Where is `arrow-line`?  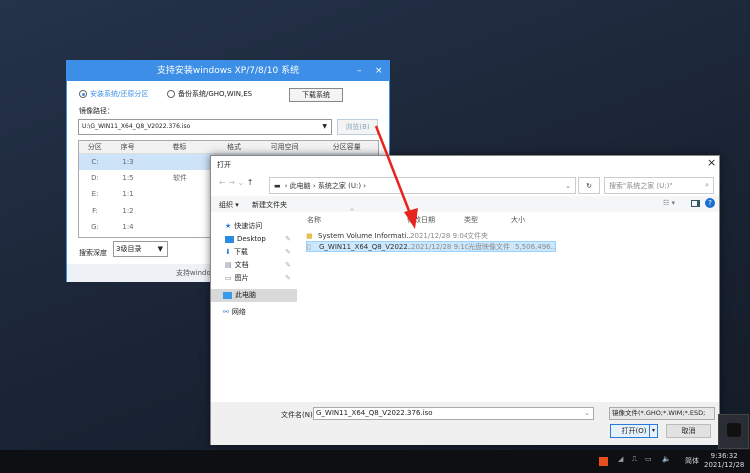 arrow-line is located at coordinates (393, 171).